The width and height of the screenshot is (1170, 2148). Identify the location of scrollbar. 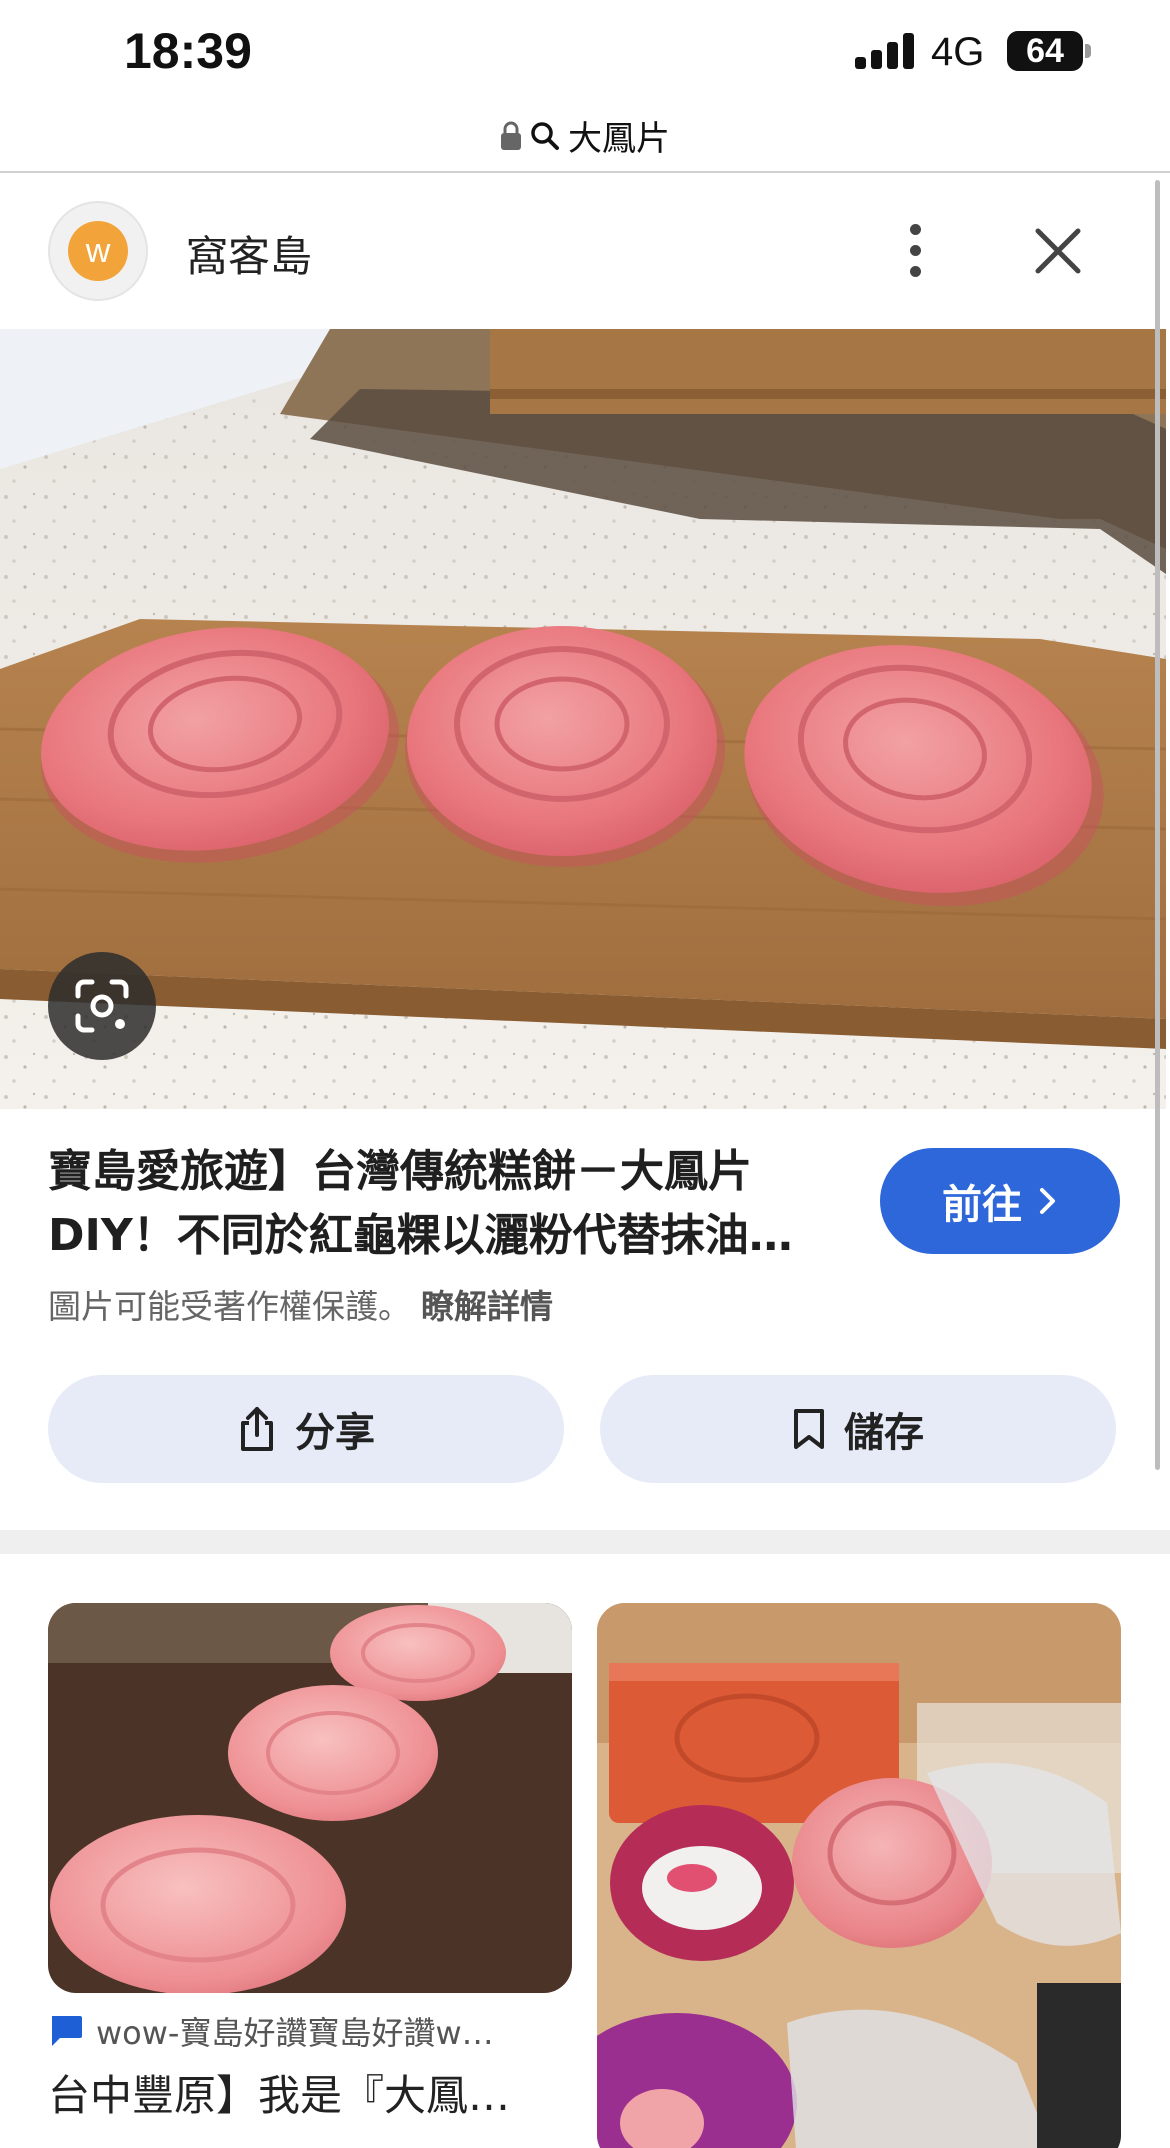
(1157, 825).